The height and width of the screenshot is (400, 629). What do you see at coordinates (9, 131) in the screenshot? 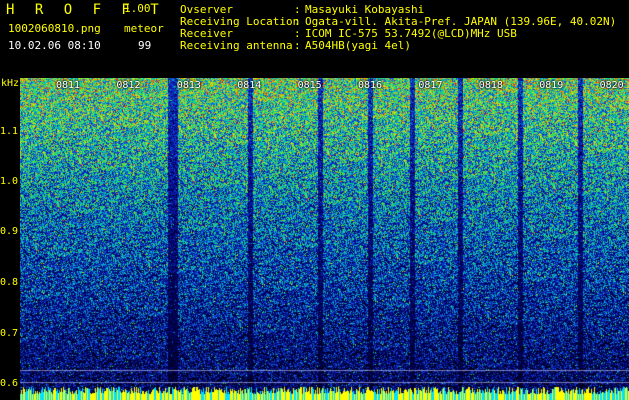
I see `y-tick-label: 1.1` at bounding box center [9, 131].